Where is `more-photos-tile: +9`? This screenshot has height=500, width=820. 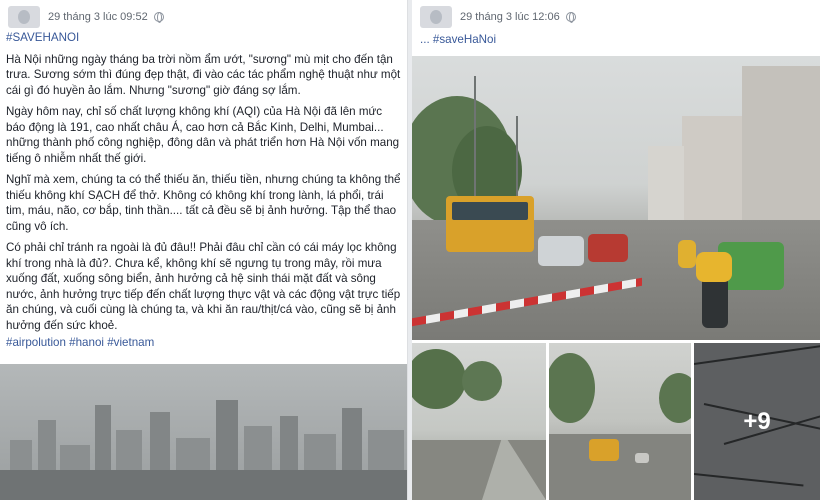 more-photos-tile: +9 is located at coordinates (757, 421).